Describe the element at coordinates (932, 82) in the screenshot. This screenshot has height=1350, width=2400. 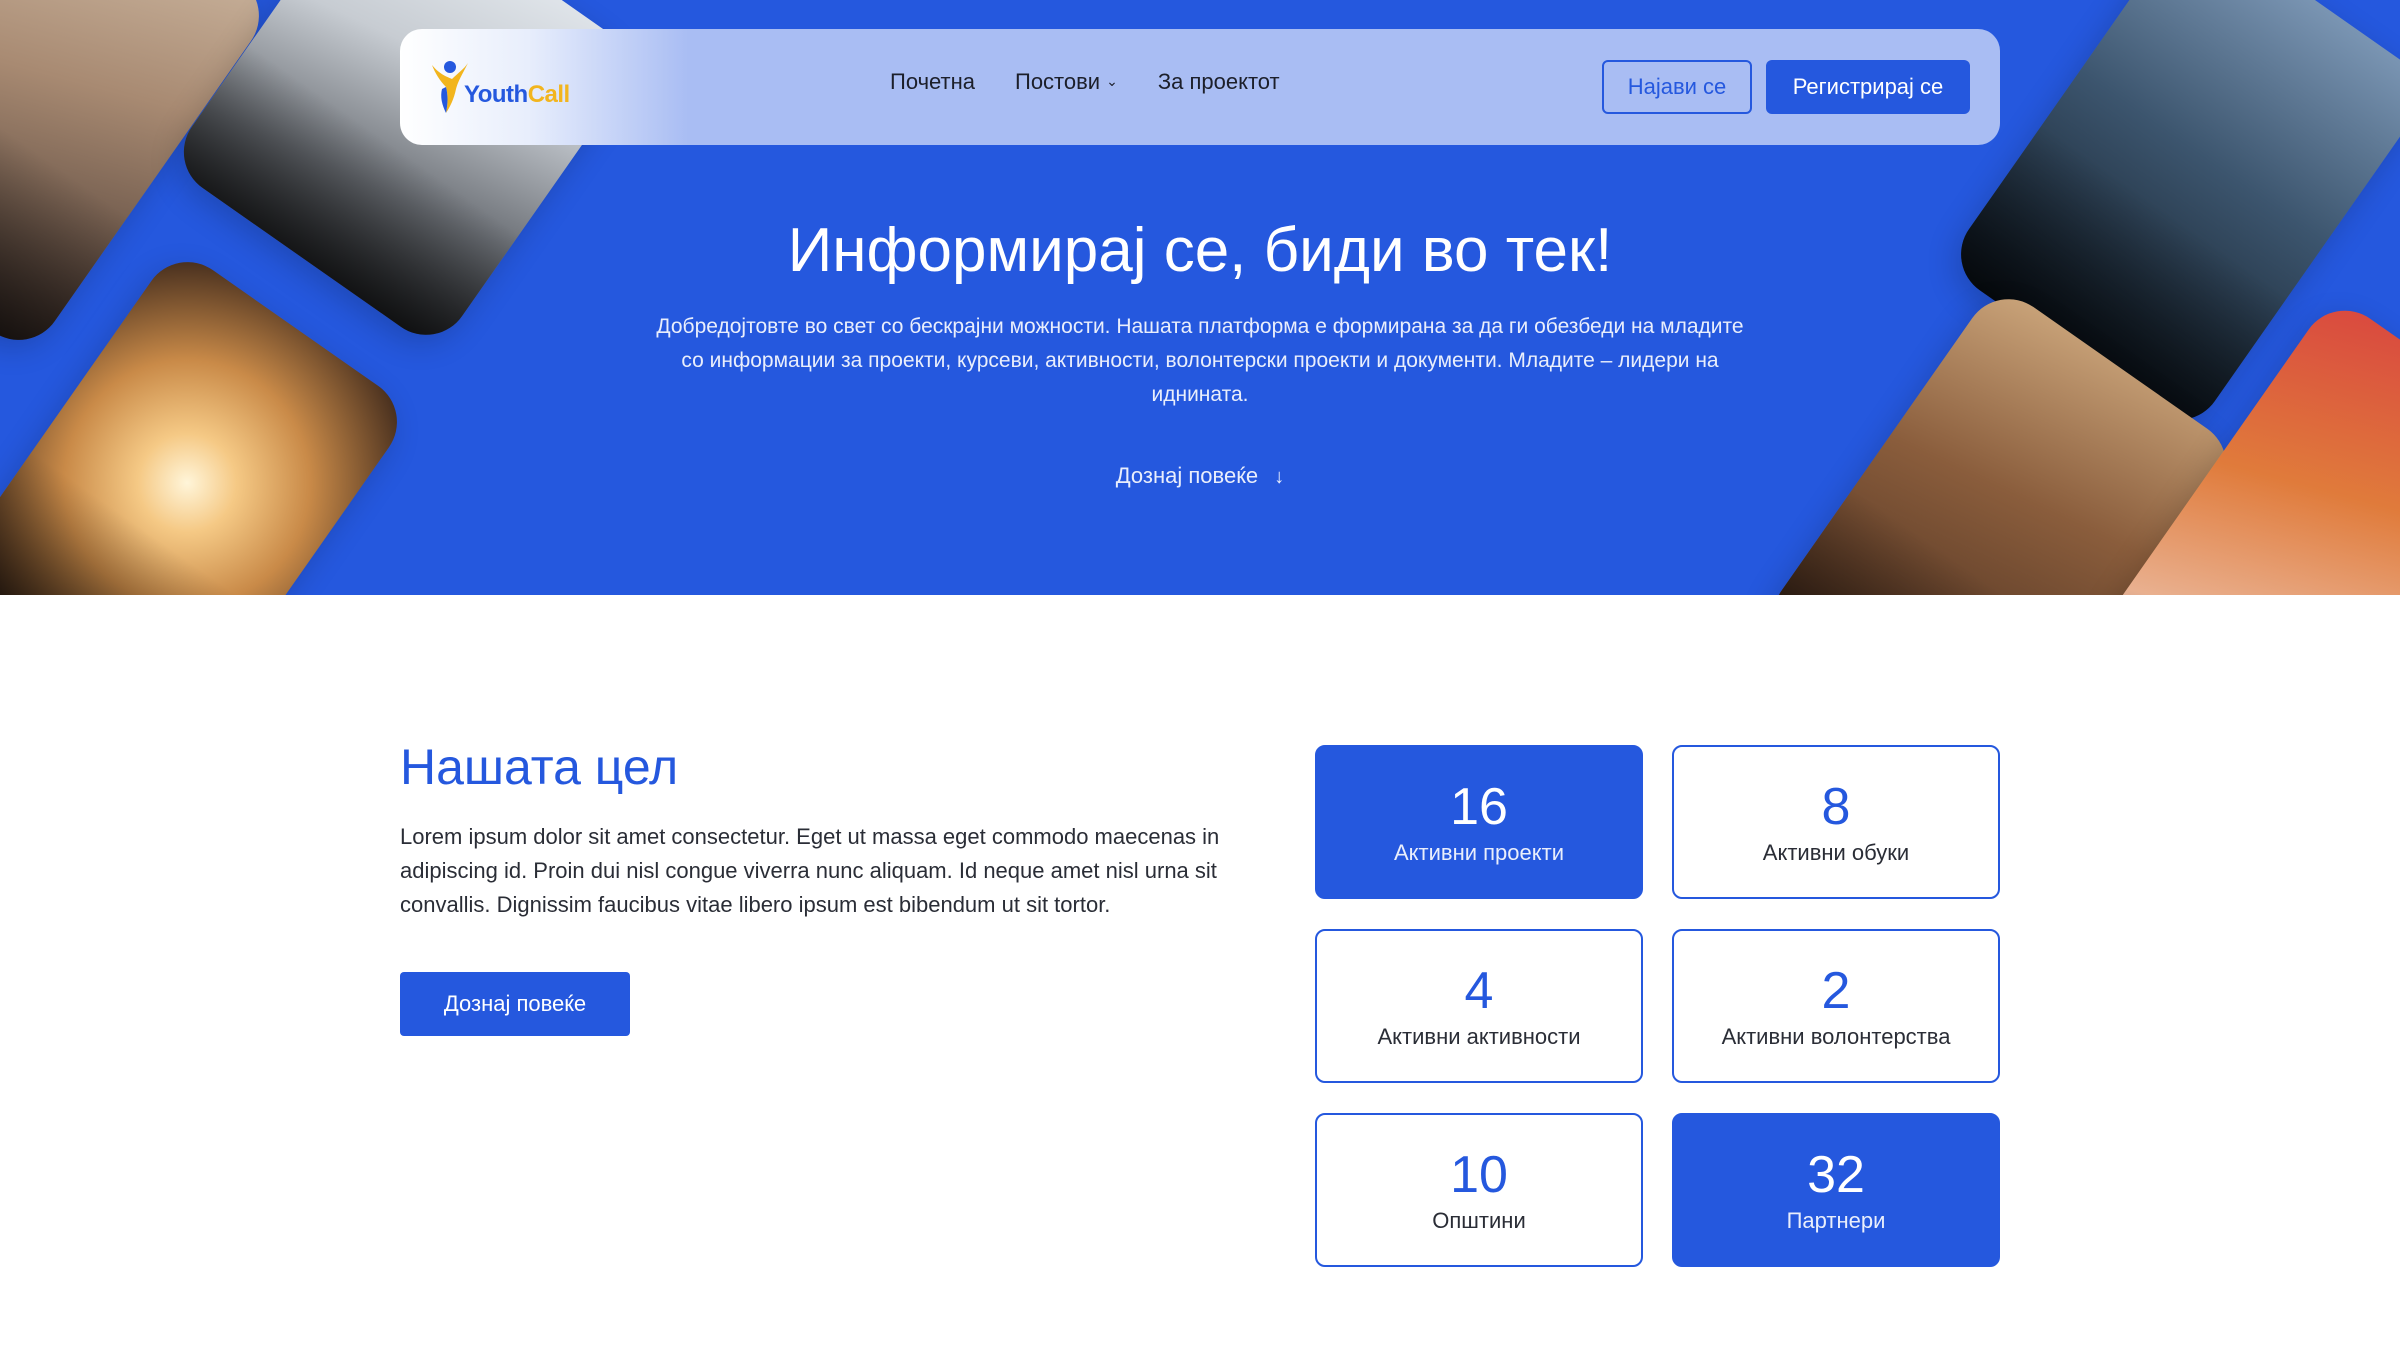
I see `nav-item-home: Почетна` at that location.